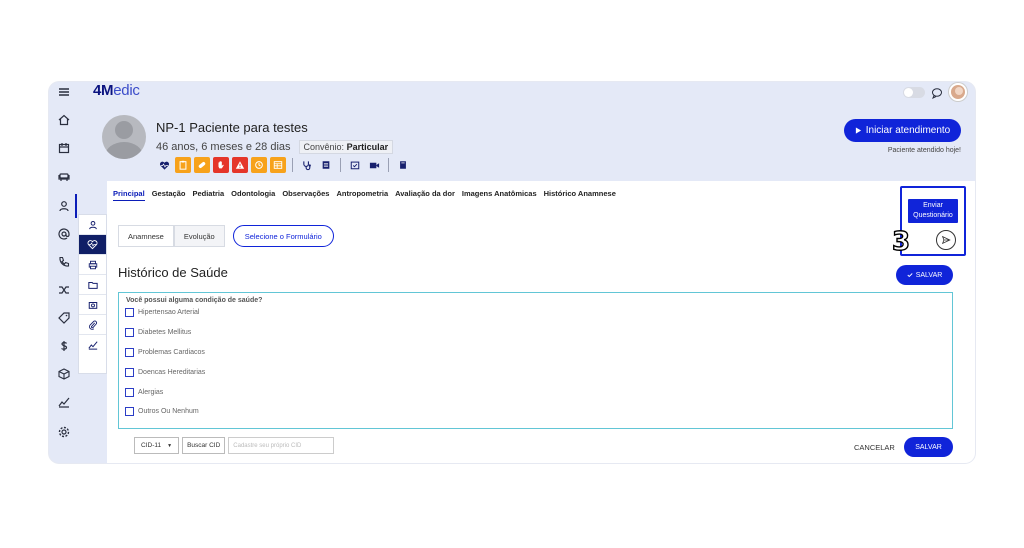  Describe the element at coordinates (367, 147) in the screenshot. I see `convenio-value: Particular` at that location.